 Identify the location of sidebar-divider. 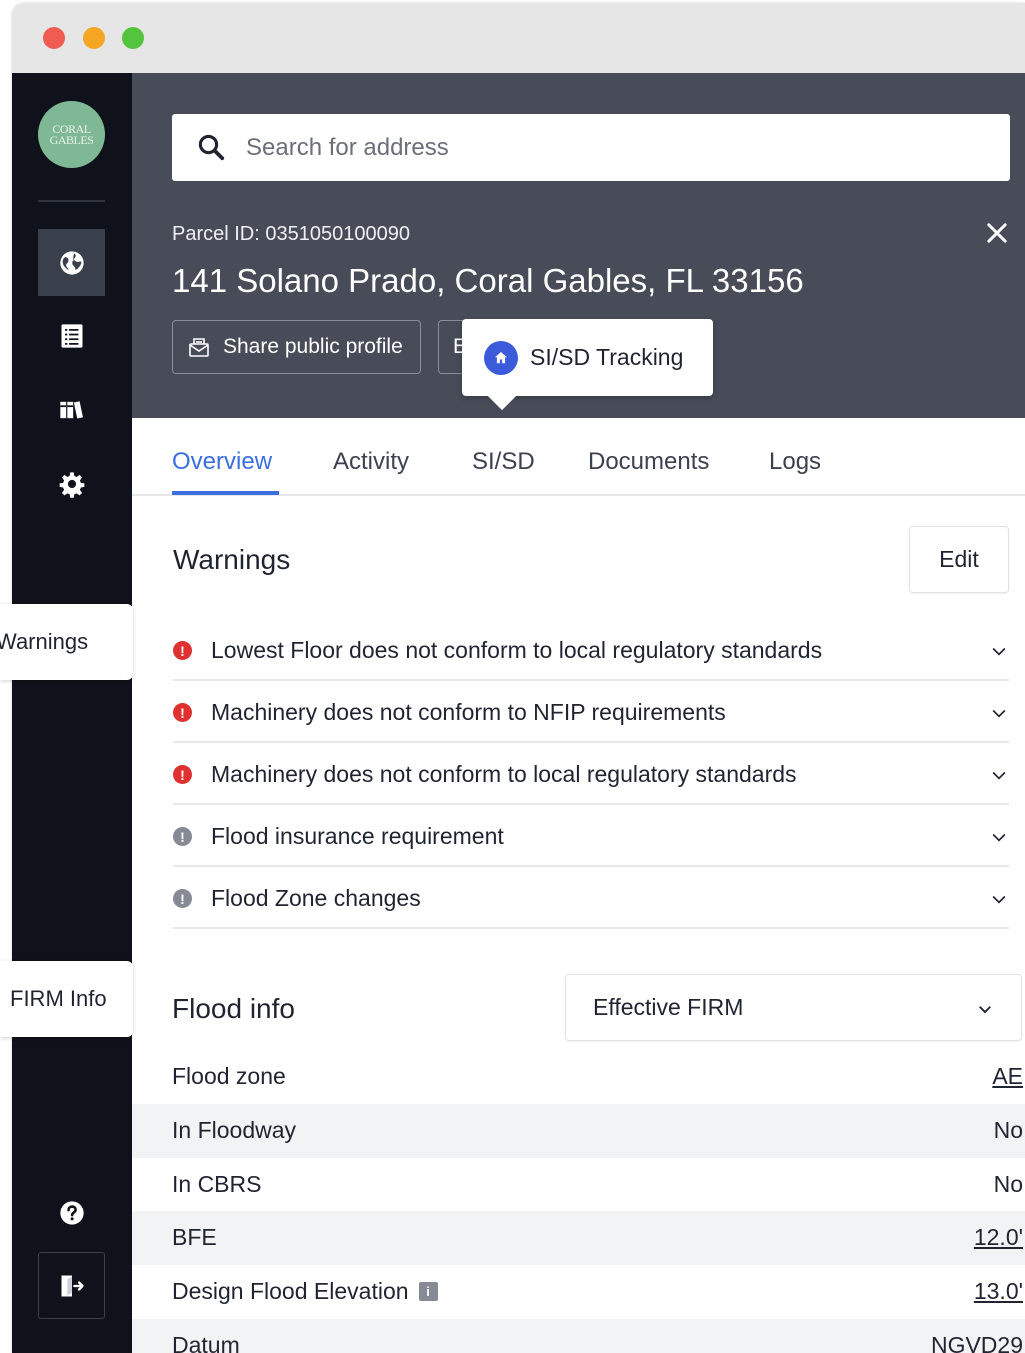
(71, 201).